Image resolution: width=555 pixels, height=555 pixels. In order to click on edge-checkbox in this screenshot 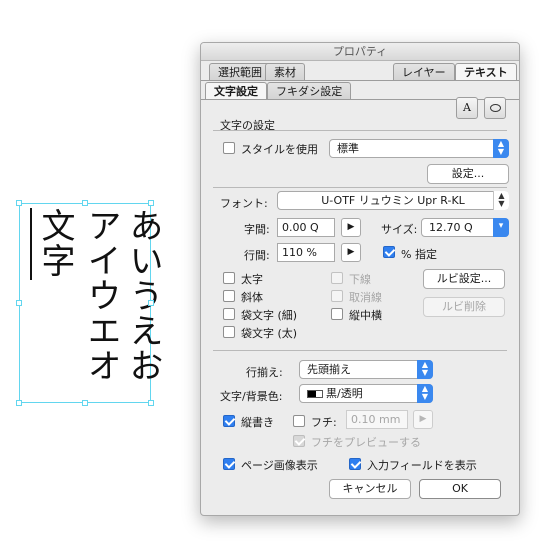, I will do `click(299, 421)`.